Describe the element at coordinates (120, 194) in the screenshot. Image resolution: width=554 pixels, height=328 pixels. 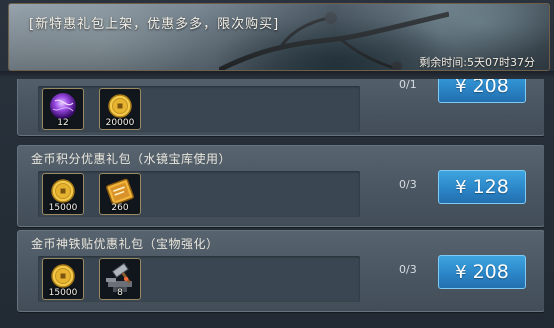
I see `item-slot: 260` at that location.